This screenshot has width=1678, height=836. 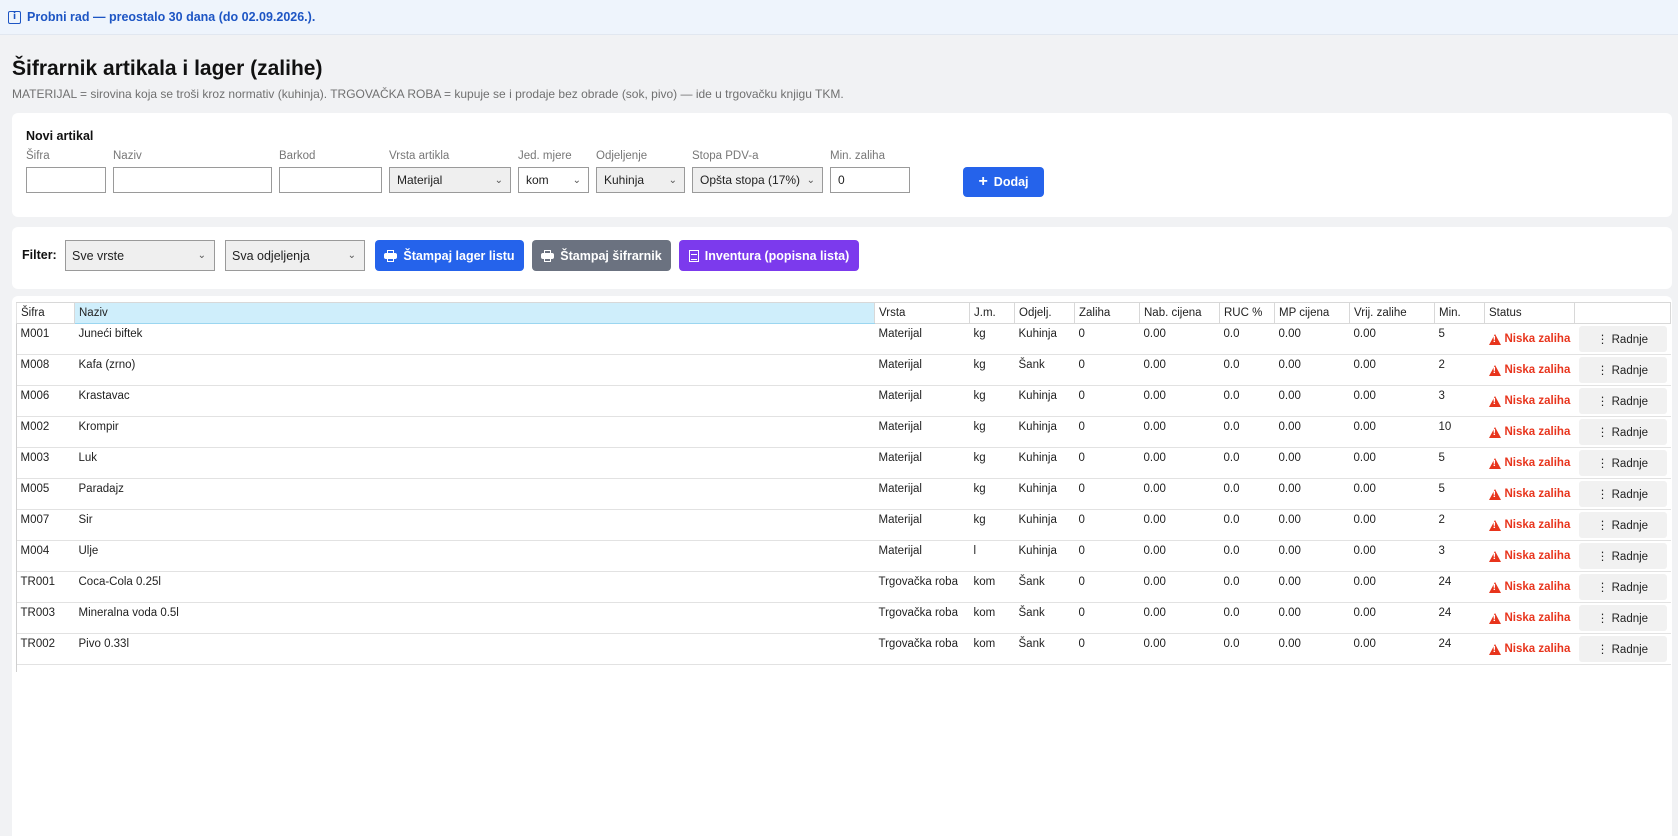 I want to click on column-header-naziv: Naziv, so click(x=474, y=313).